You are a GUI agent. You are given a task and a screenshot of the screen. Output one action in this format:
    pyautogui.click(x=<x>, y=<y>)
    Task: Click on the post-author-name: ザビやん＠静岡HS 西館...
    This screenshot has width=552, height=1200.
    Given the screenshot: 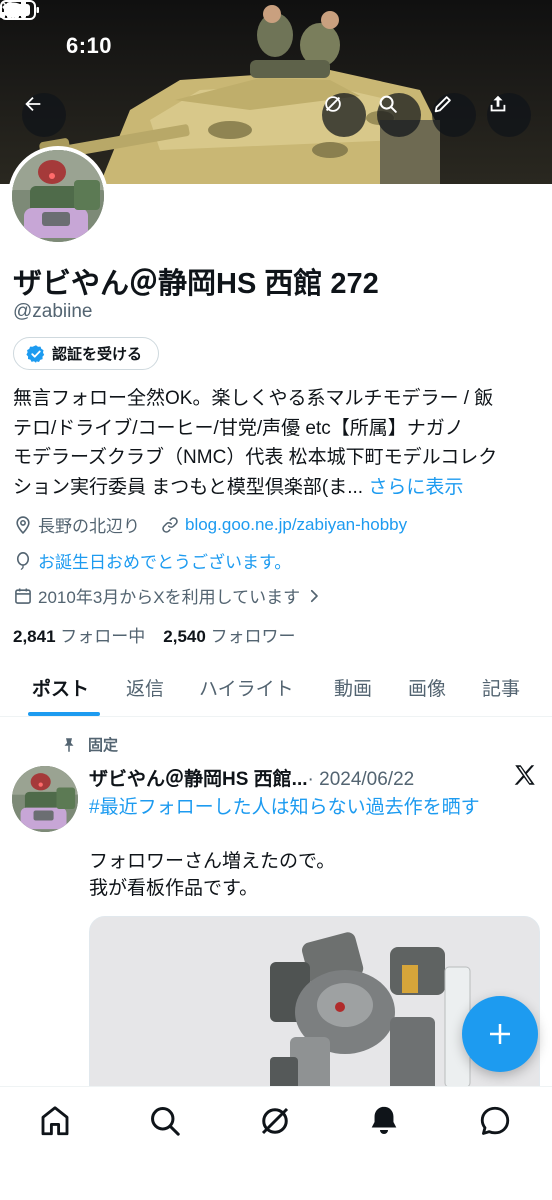 What is the action you would take?
    pyautogui.click(x=198, y=777)
    